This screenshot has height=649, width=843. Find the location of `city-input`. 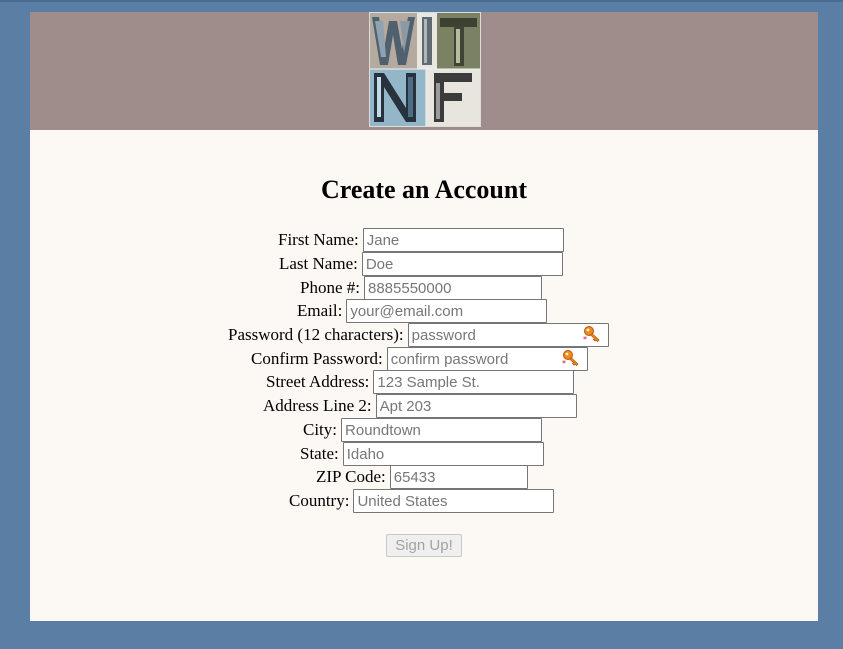

city-input is located at coordinates (442, 430).